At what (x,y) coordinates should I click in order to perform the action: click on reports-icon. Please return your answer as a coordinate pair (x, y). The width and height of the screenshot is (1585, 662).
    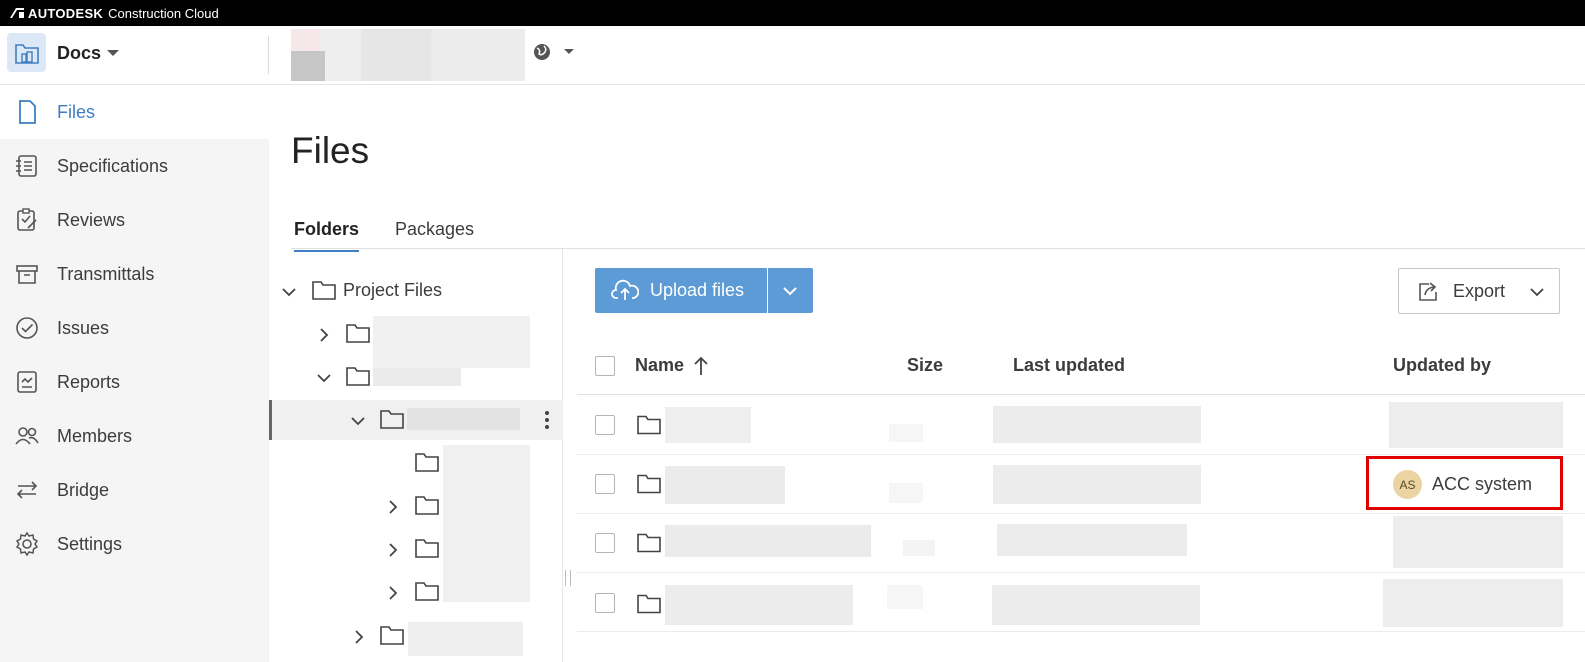
    Looking at the image, I should click on (27, 382).